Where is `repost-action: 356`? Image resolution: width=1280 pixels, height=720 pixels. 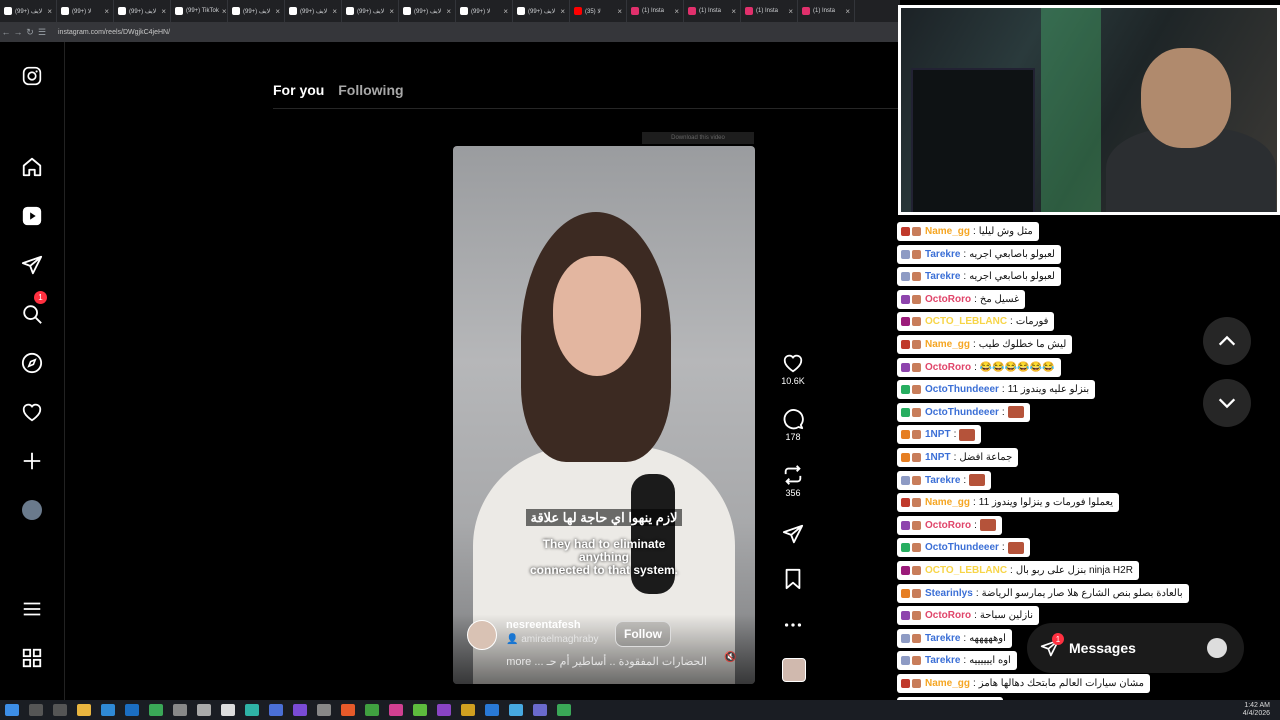 repost-action: 356 is located at coordinates (793, 481).